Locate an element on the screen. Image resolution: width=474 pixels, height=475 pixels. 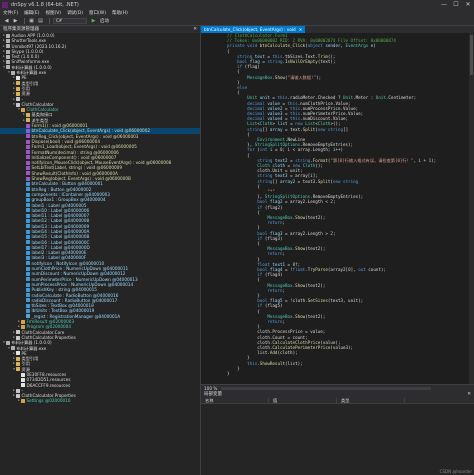
code-token: (list); is located at coordinates (294, 363).